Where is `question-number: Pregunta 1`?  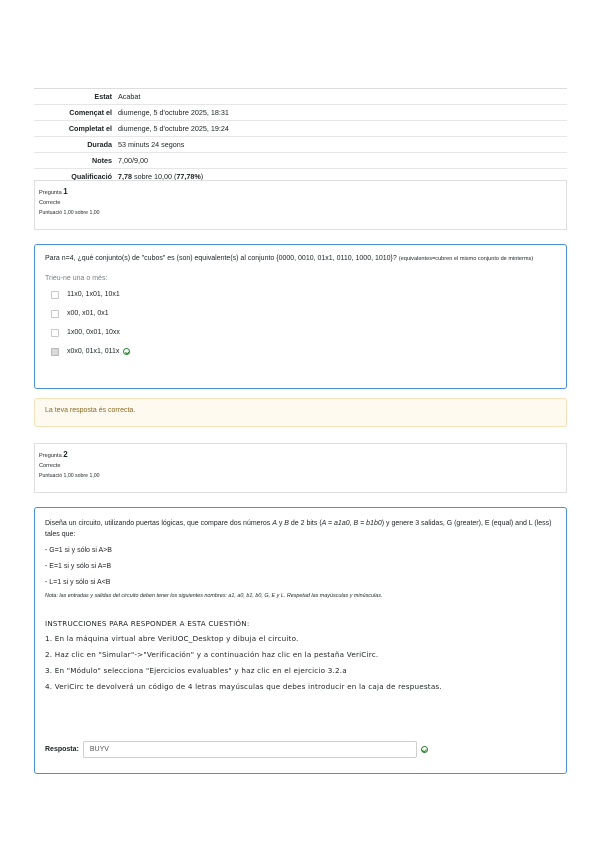 question-number: Pregunta 1 is located at coordinates (302, 191).